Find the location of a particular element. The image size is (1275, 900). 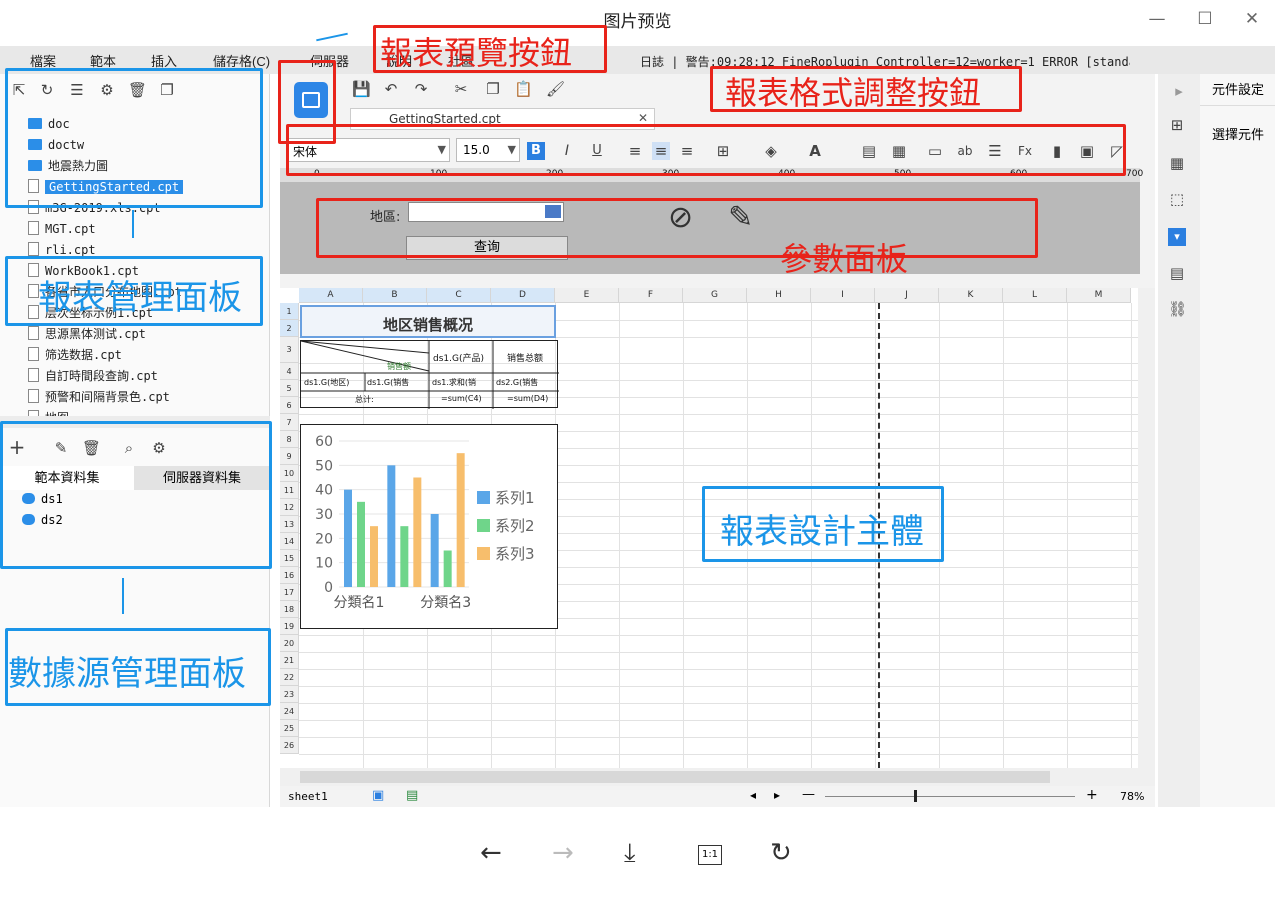

sheet-tab: sheet1 is located at coordinates (308, 796).